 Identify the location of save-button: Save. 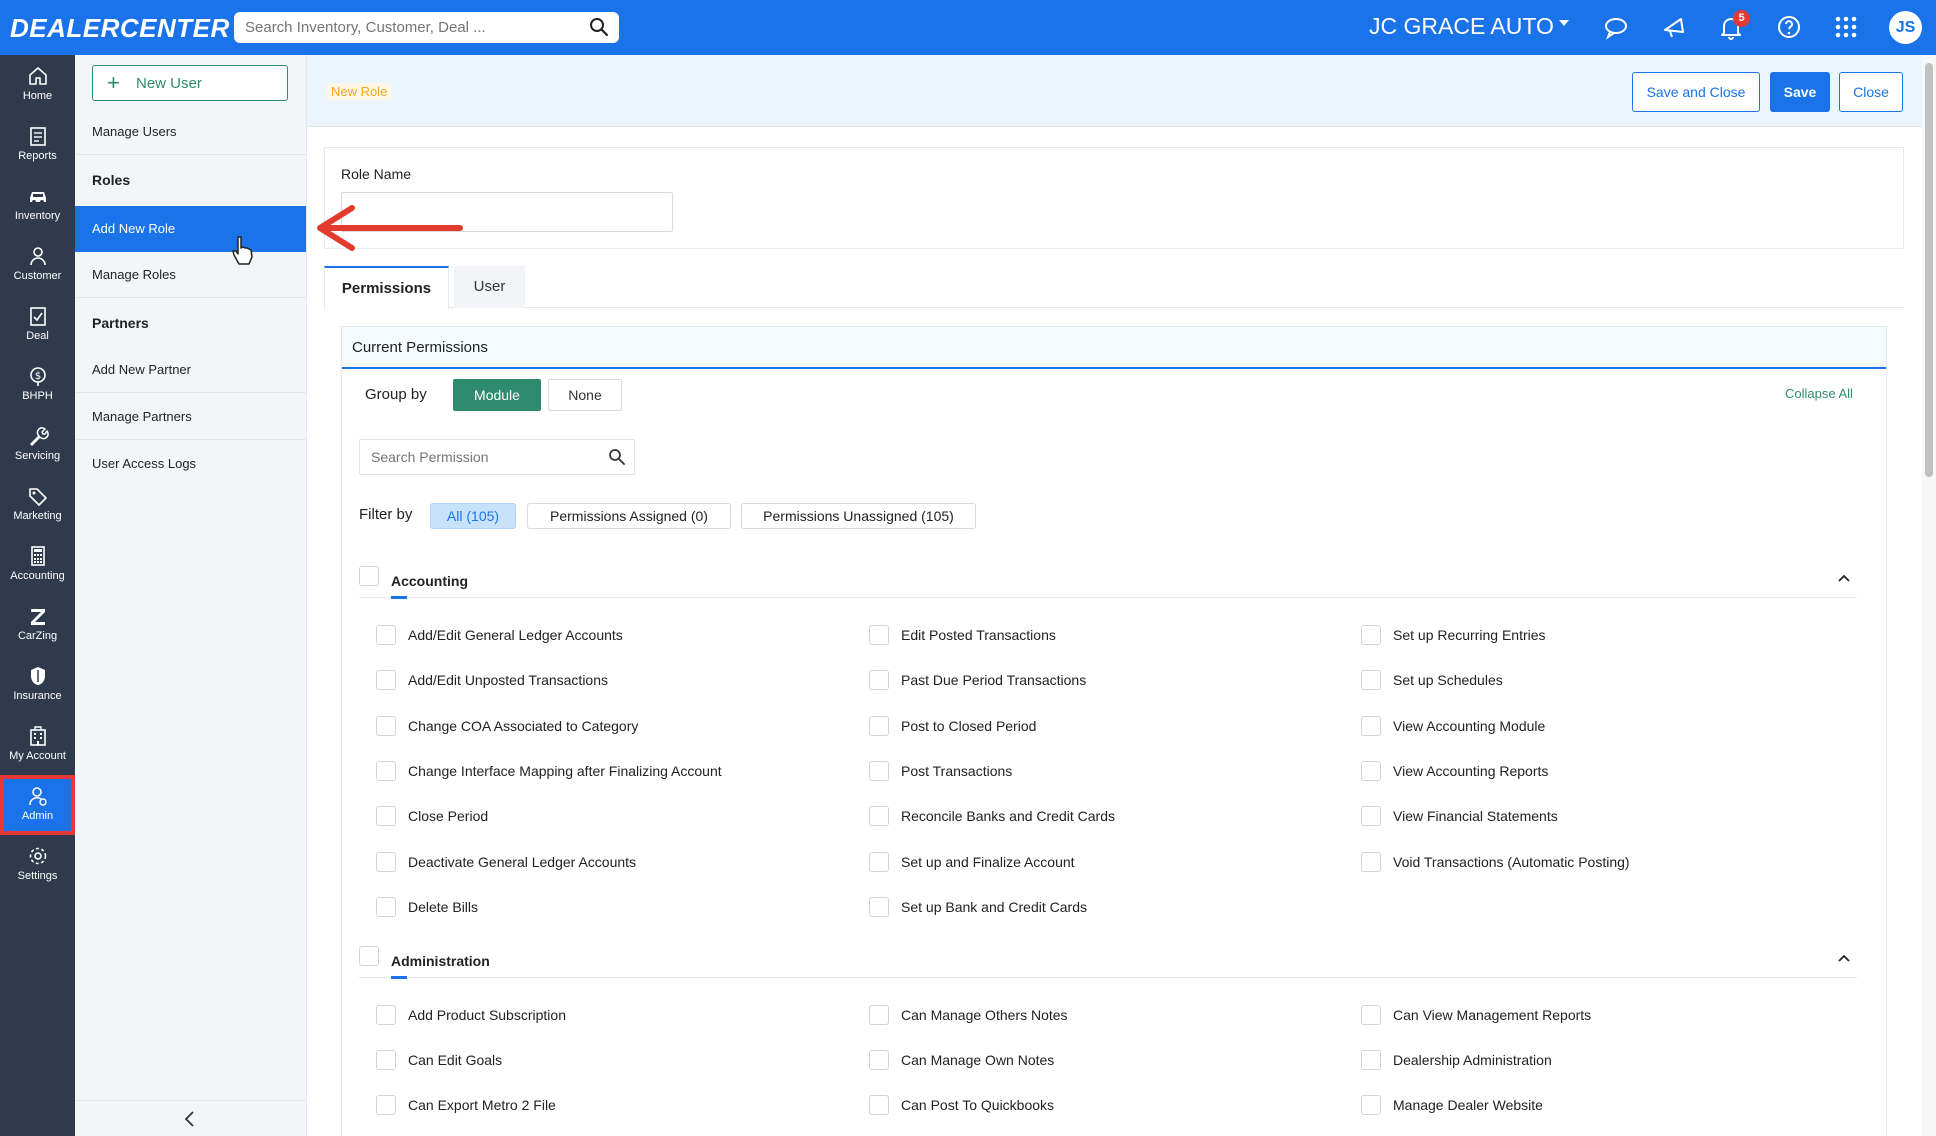
(1800, 92).